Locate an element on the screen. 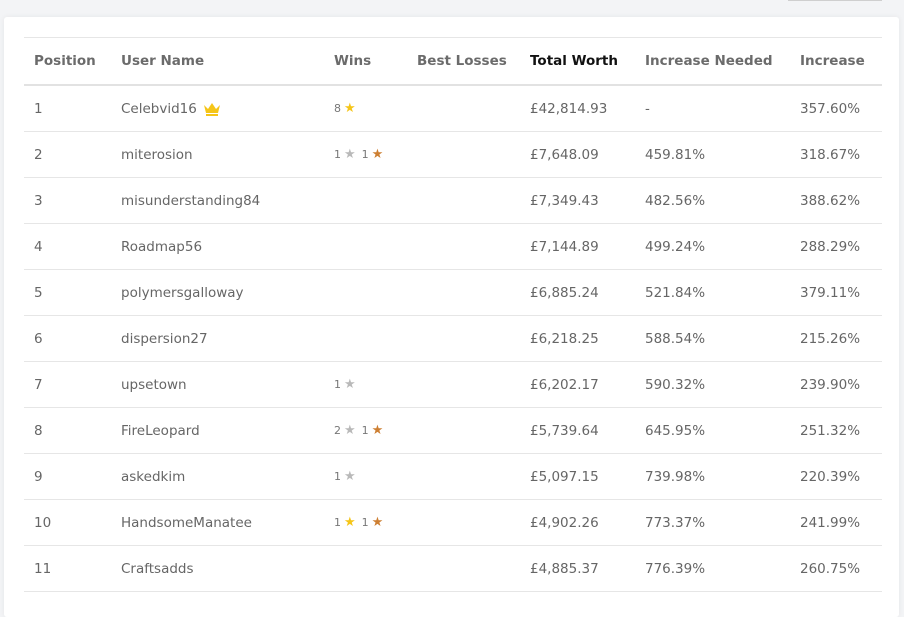 The height and width of the screenshot is (617, 904). table-row: 9 askedkim 1 ★ £5,097.15 739.98% 220.39% is located at coordinates (453, 476).